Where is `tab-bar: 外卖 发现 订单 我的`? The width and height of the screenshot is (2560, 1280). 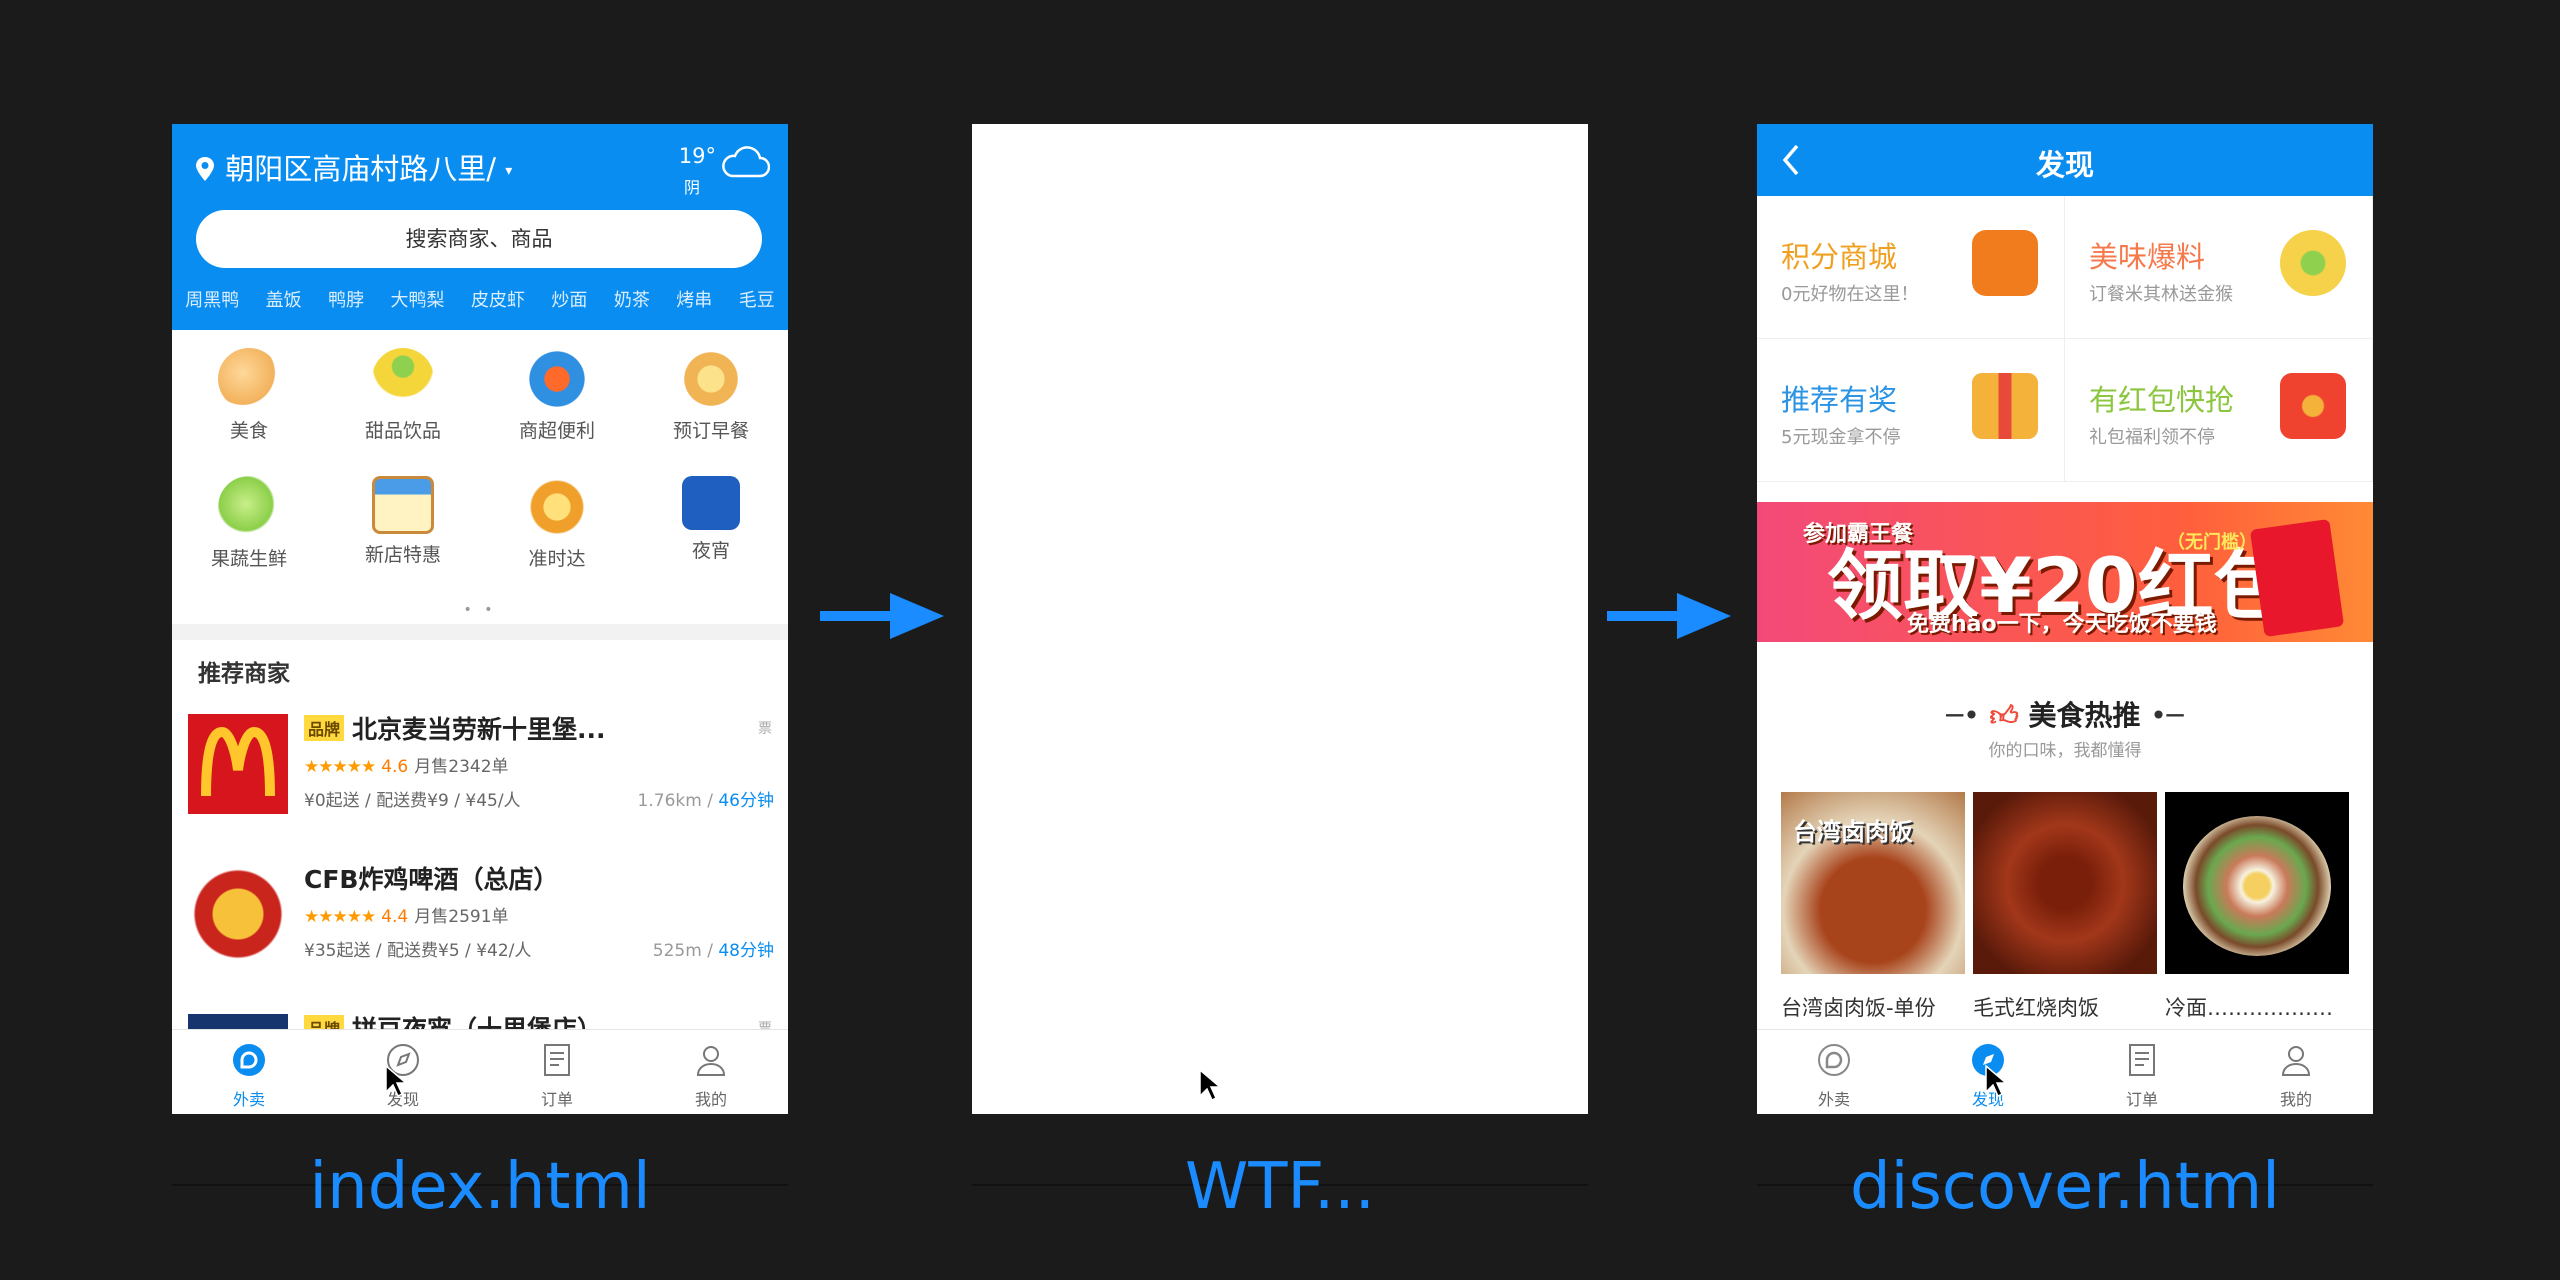
tab-bar: 外卖 发现 订单 我的 is located at coordinates (2065, 1071).